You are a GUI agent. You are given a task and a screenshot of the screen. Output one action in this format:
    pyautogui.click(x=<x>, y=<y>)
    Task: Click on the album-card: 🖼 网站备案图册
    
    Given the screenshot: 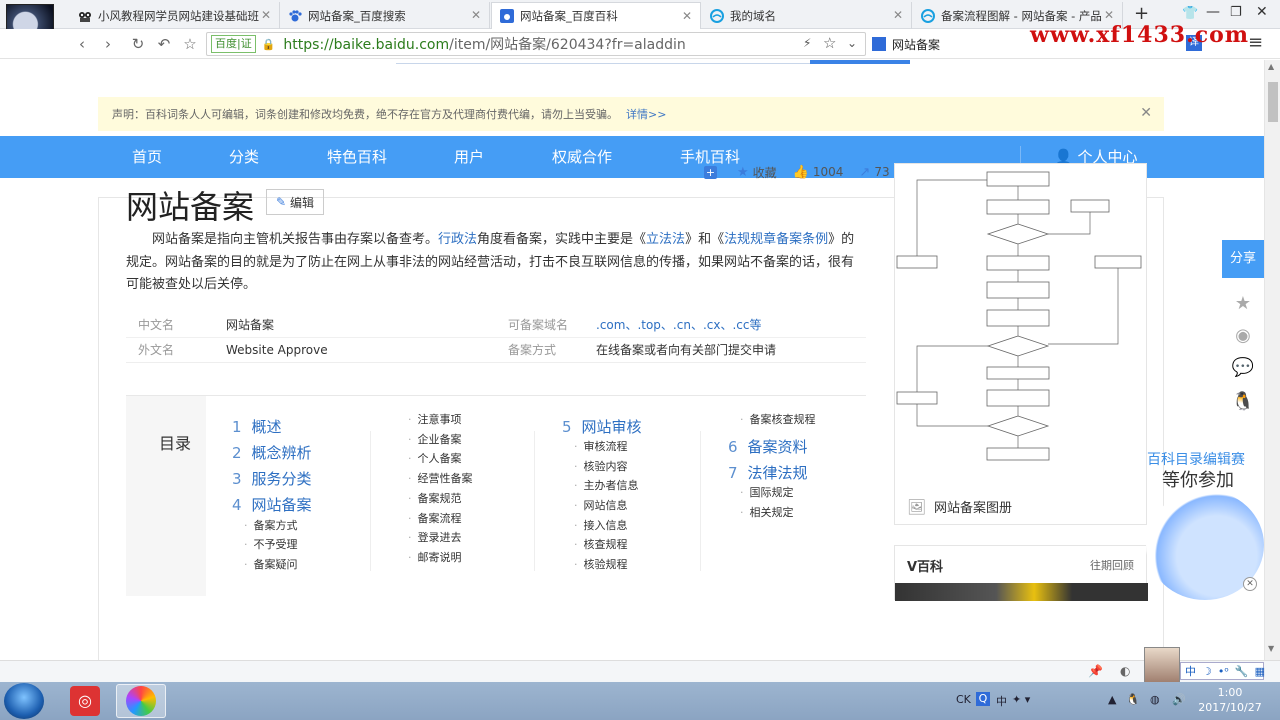 What is the action you would take?
    pyautogui.click(x=1020, y=344)
    